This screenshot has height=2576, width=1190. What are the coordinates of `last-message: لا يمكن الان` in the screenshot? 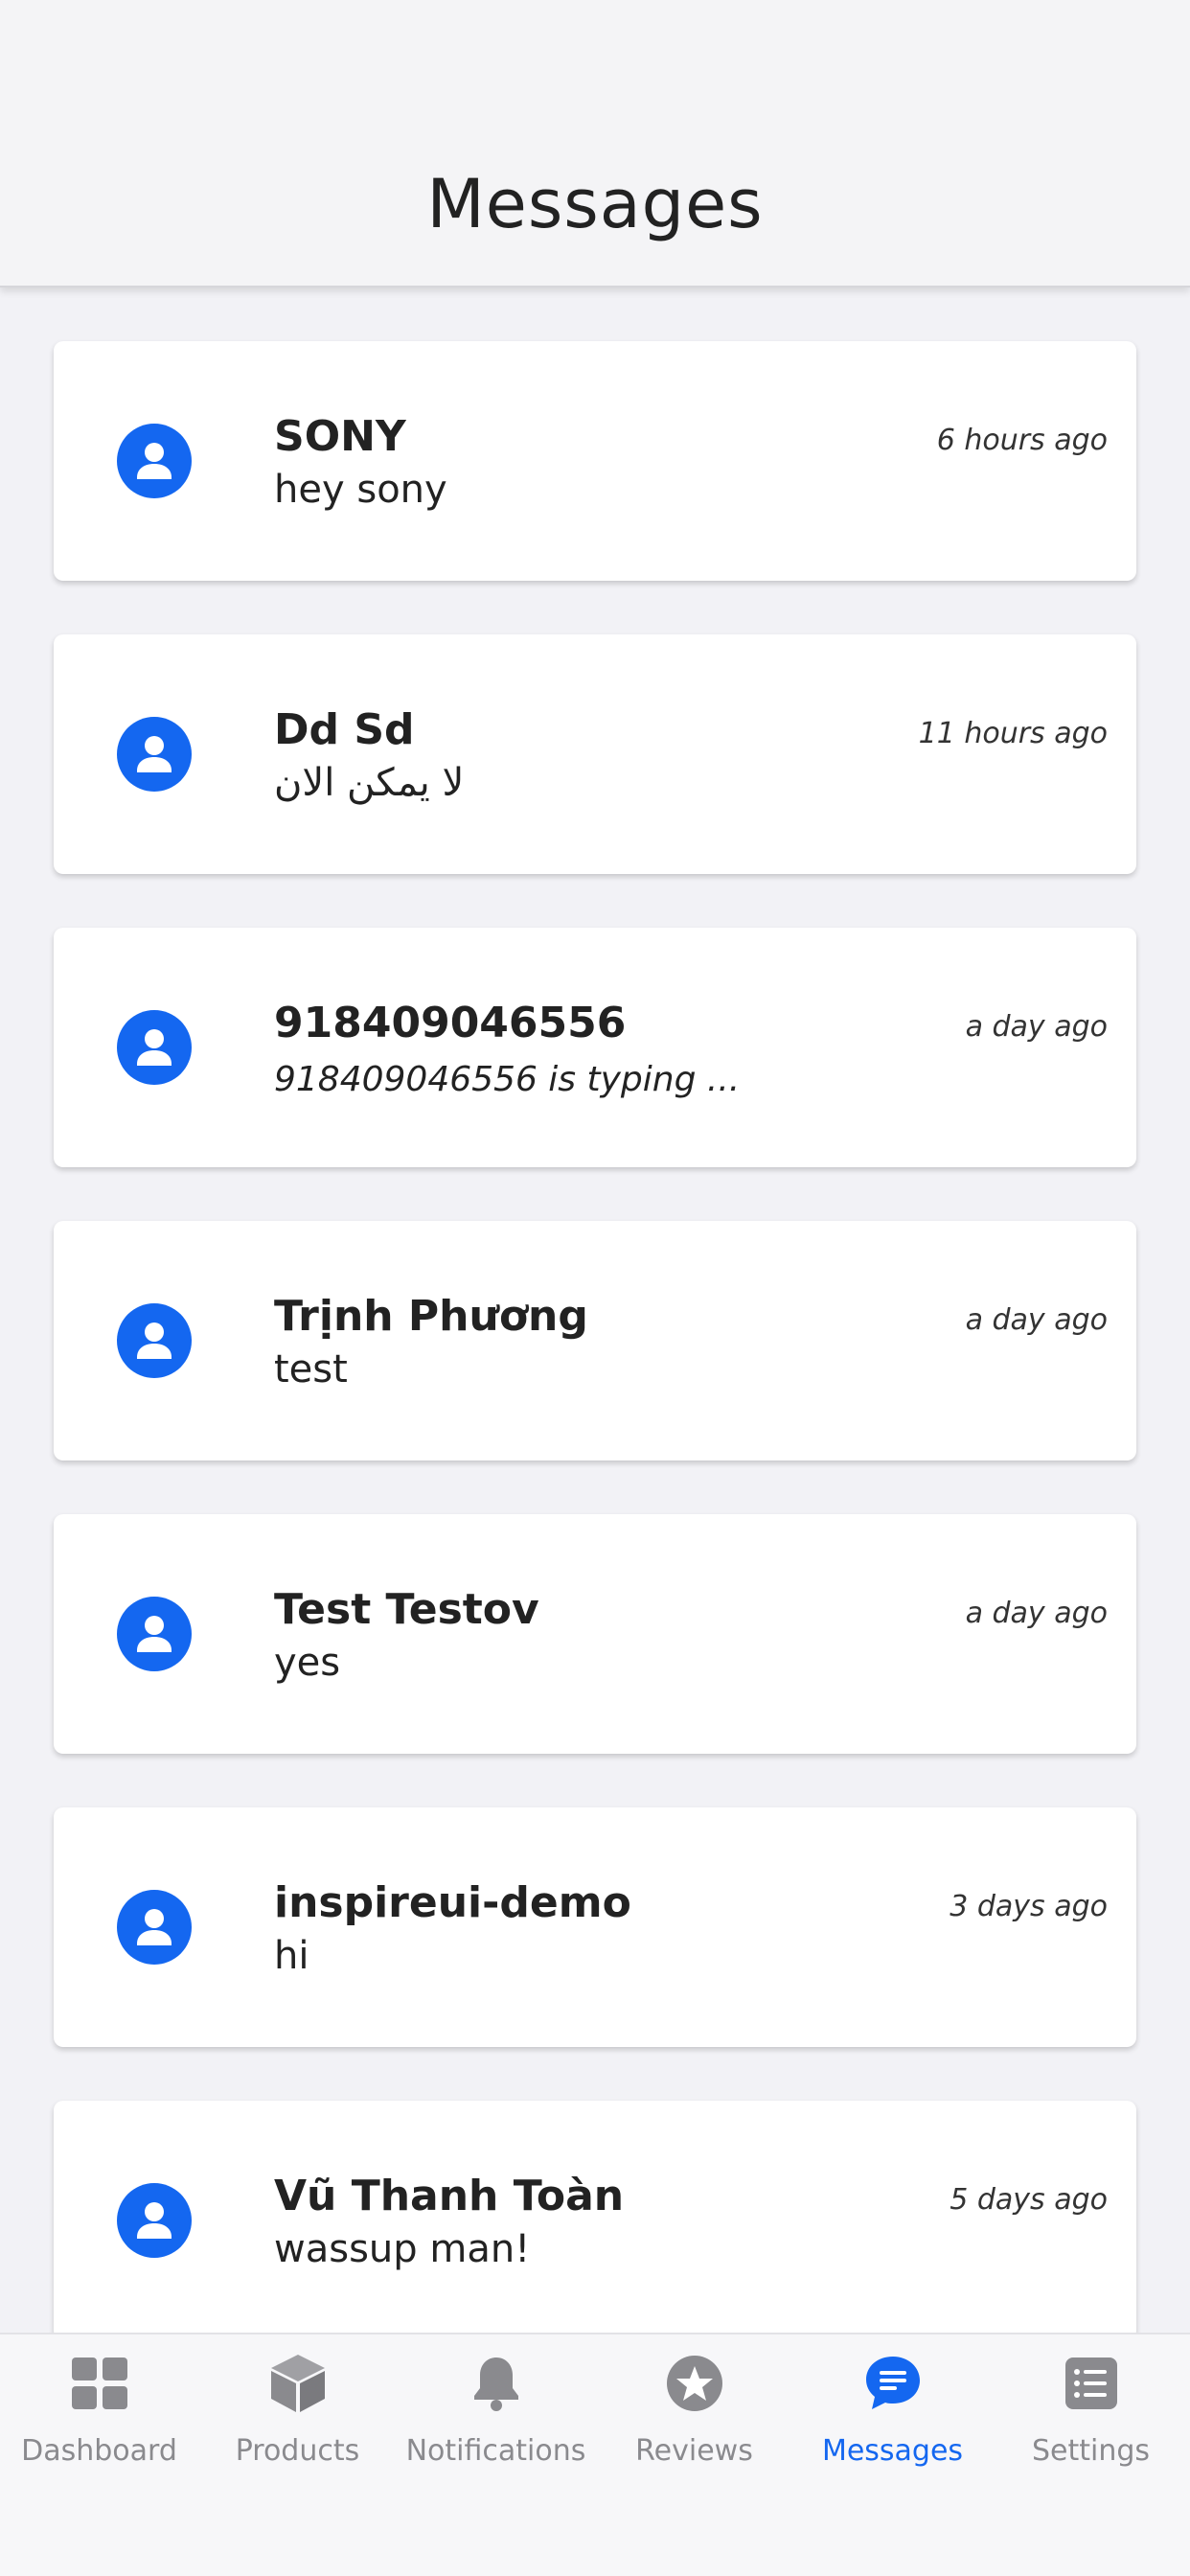 It's located at (370, 783).